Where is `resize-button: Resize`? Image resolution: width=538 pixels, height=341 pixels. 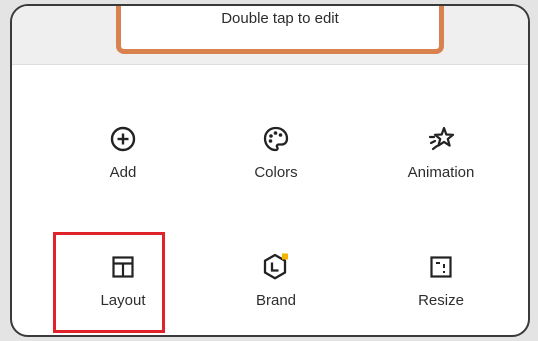 resize-button: Resize is located at coordinates (441, 288).